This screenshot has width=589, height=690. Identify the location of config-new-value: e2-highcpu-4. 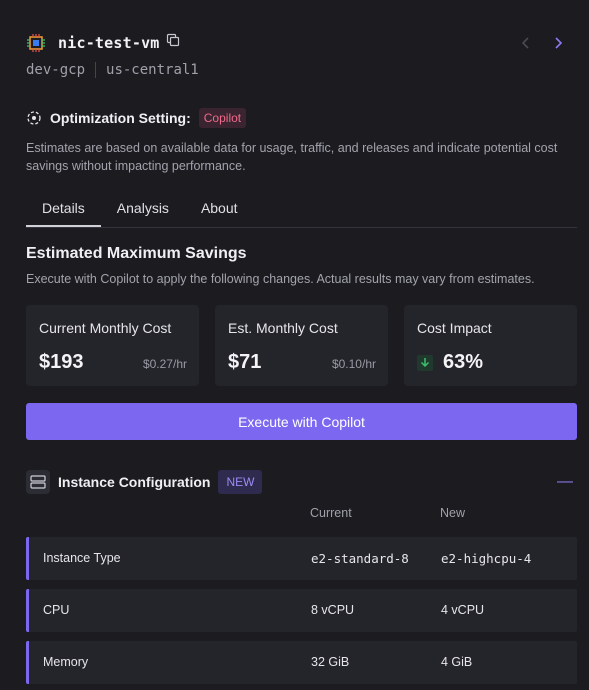
(486, 558).